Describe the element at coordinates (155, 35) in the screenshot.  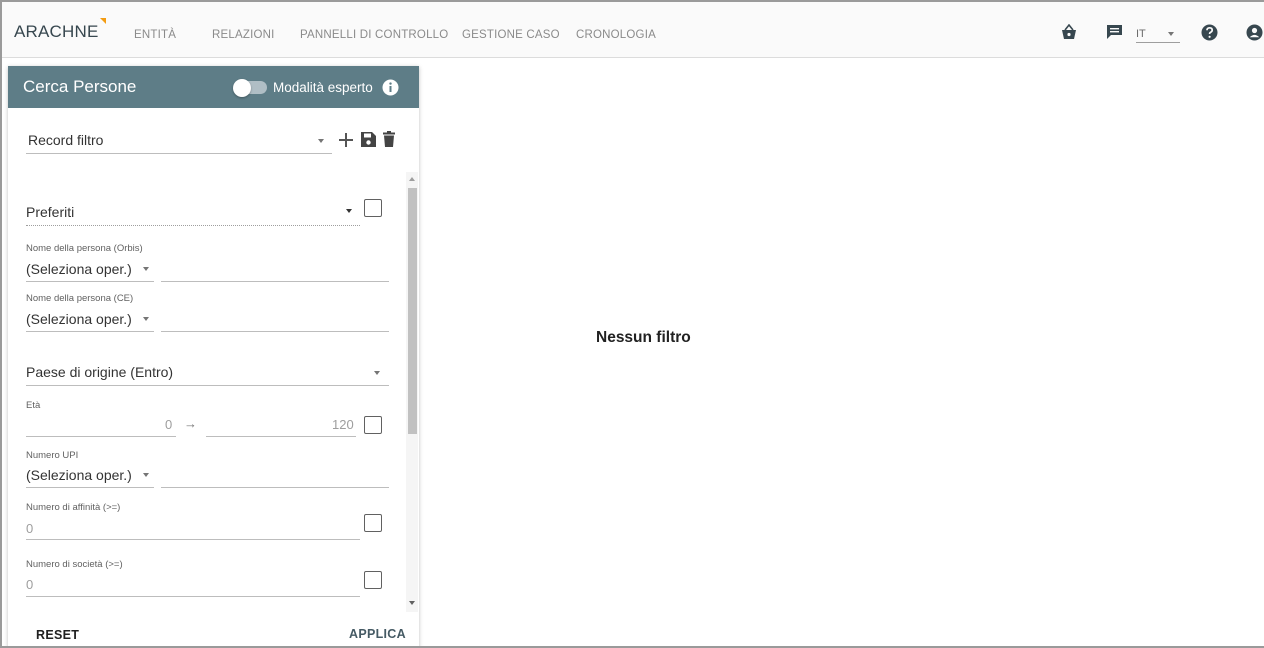
I see `nav-entita: ENTITÀ` at that location.